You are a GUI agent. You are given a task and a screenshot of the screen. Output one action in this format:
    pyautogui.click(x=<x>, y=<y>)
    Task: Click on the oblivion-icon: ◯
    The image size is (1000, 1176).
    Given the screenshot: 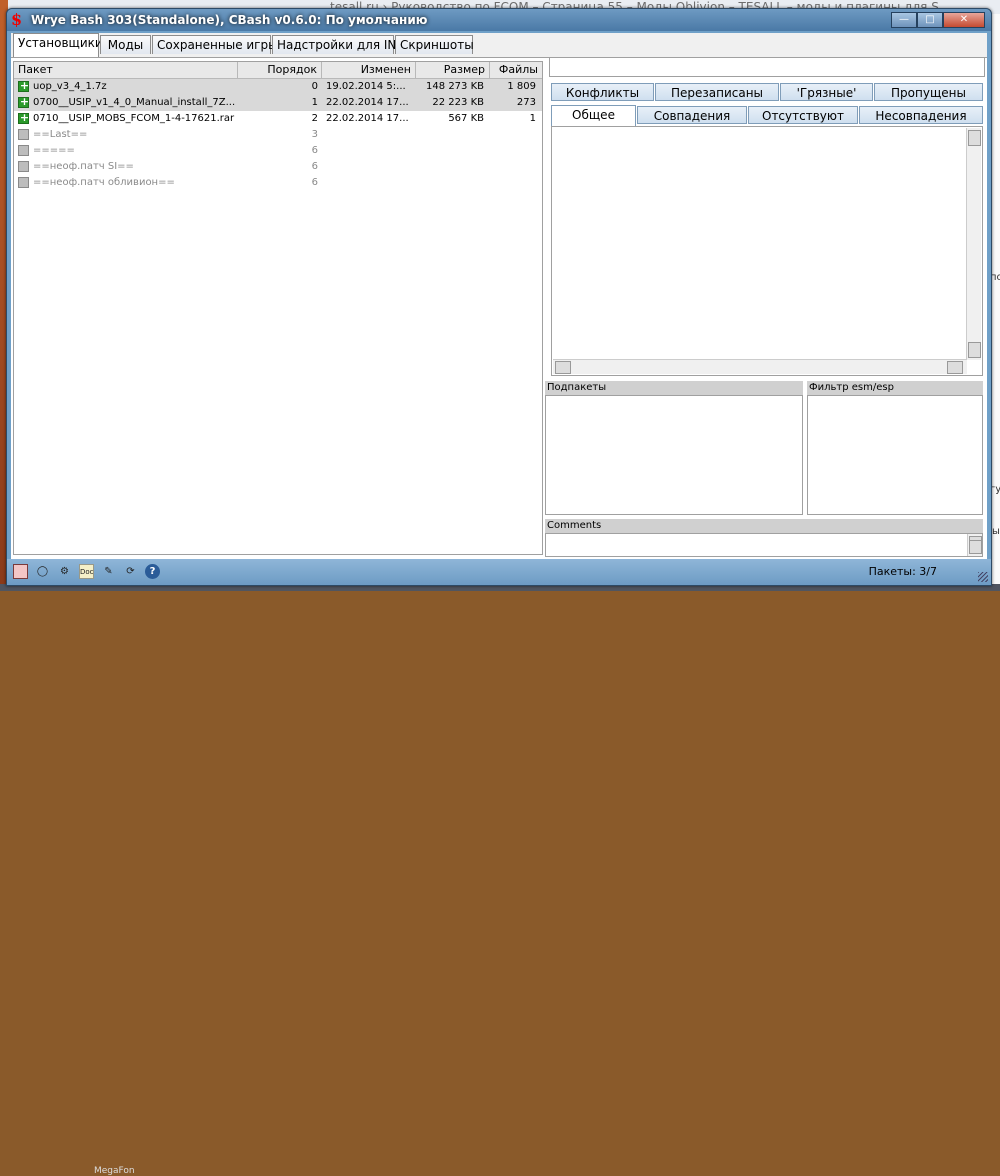 What is the action you would take?
    pyautogui.click(x=42, y=571)
    